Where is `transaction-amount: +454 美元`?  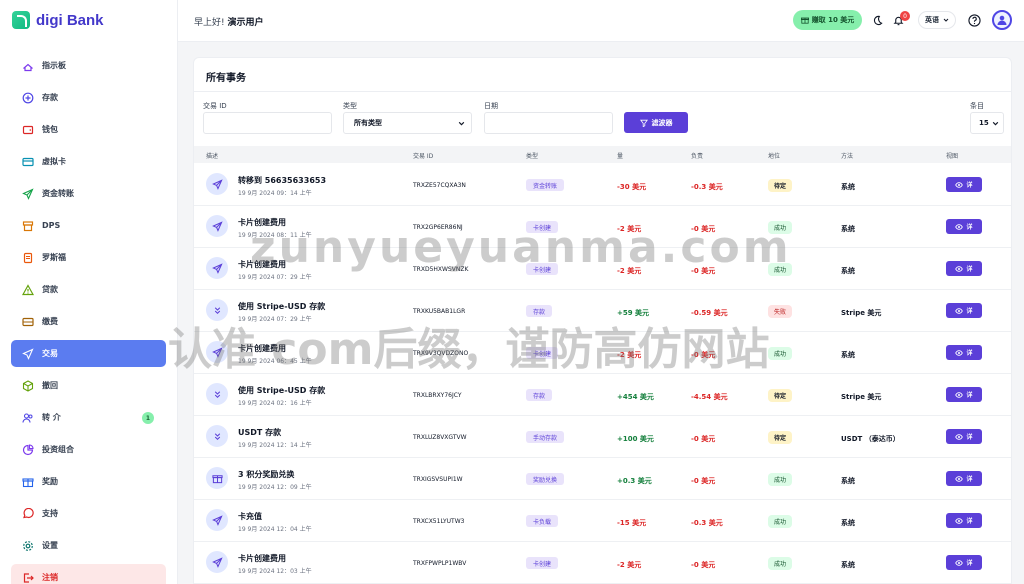 transaction-amount: +454 美元 is located at coordinates (635, 397).